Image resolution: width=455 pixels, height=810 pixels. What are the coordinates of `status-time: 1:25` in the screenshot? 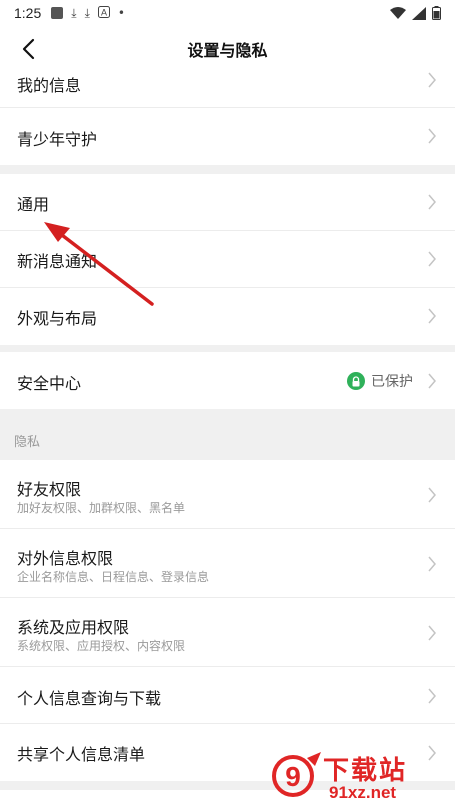 It's located at (28, 13).